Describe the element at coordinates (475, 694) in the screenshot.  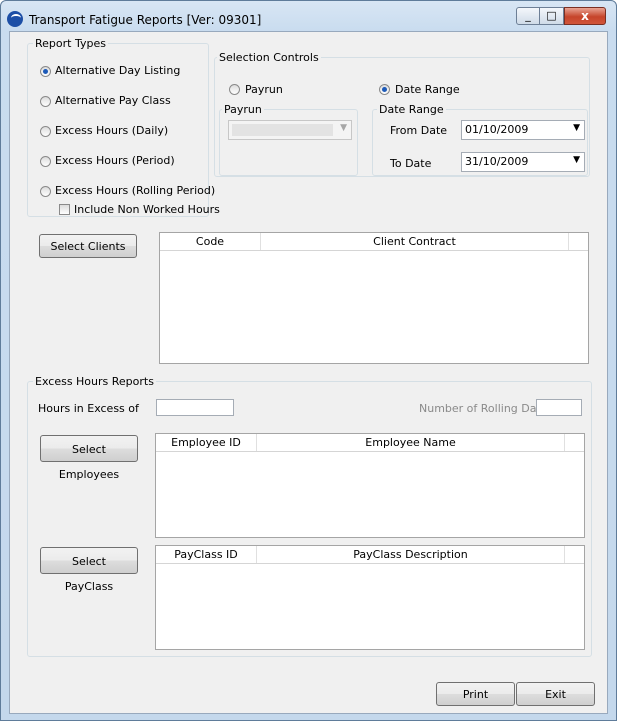
I see `print-button: Print` at that location.